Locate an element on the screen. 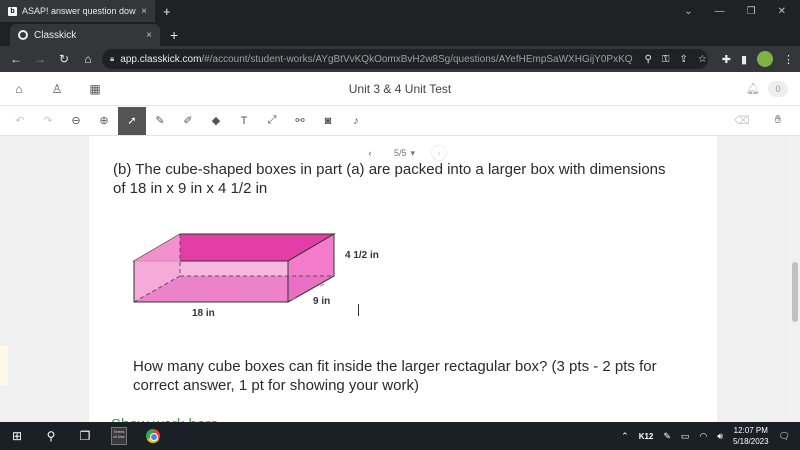 The width and height of the screenshot is (800, 450). chrome-taskbar-app is located at coordinates (153, 436).